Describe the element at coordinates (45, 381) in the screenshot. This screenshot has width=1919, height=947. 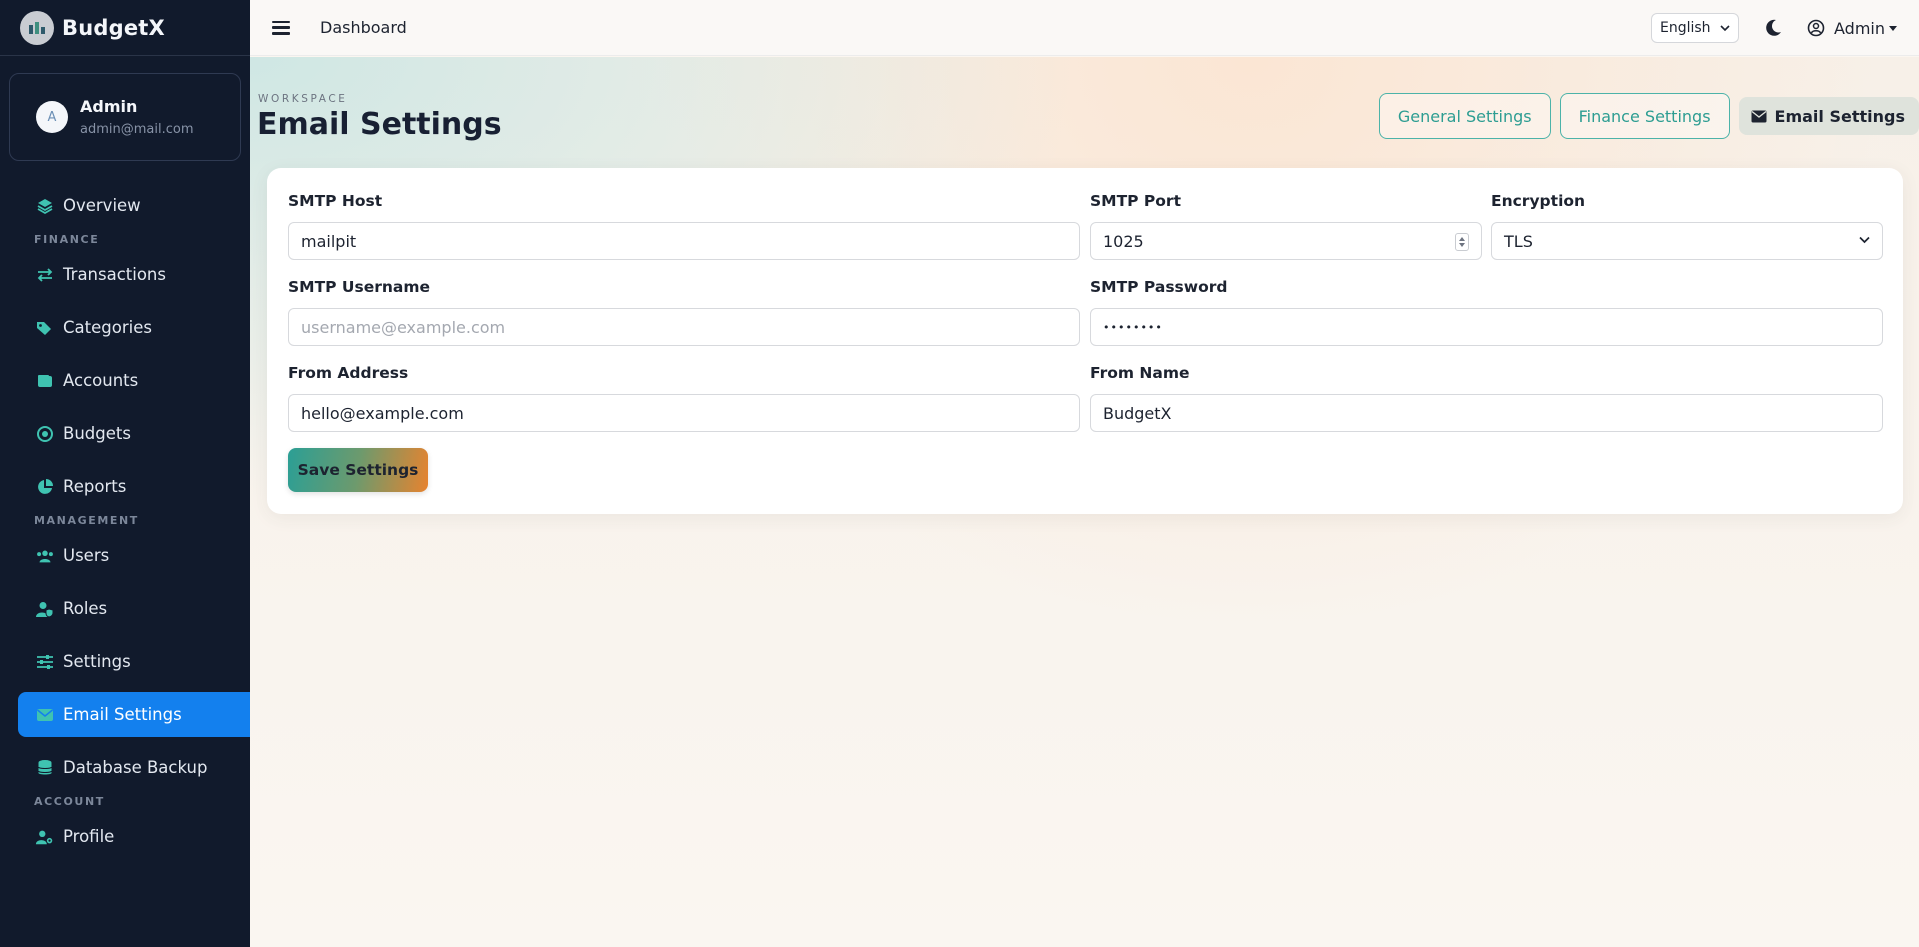
I see `wallet-icon` at that location.